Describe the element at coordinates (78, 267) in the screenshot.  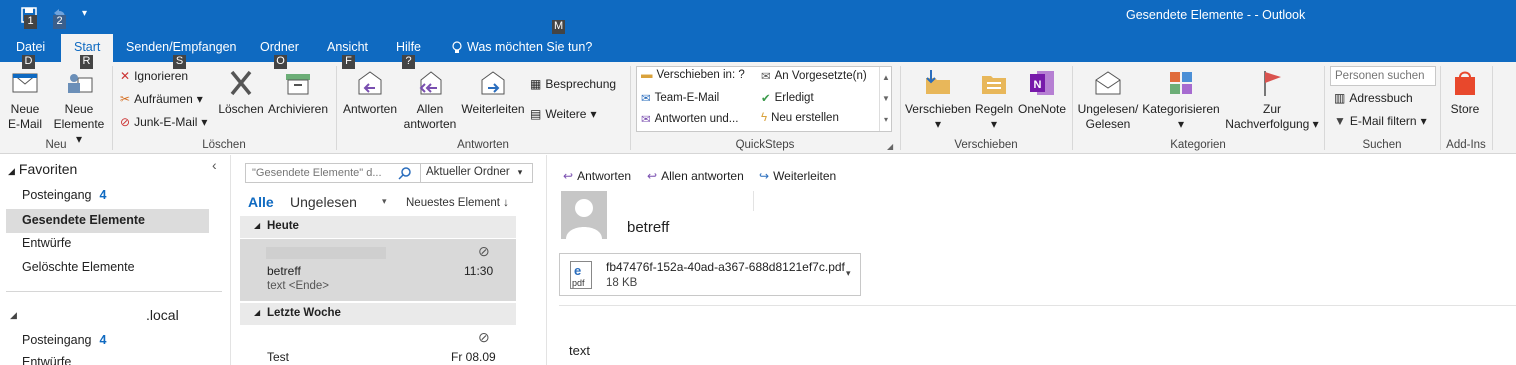
I see `folder-geloeschte-elemente: Gelöschte Elemente` at that location.